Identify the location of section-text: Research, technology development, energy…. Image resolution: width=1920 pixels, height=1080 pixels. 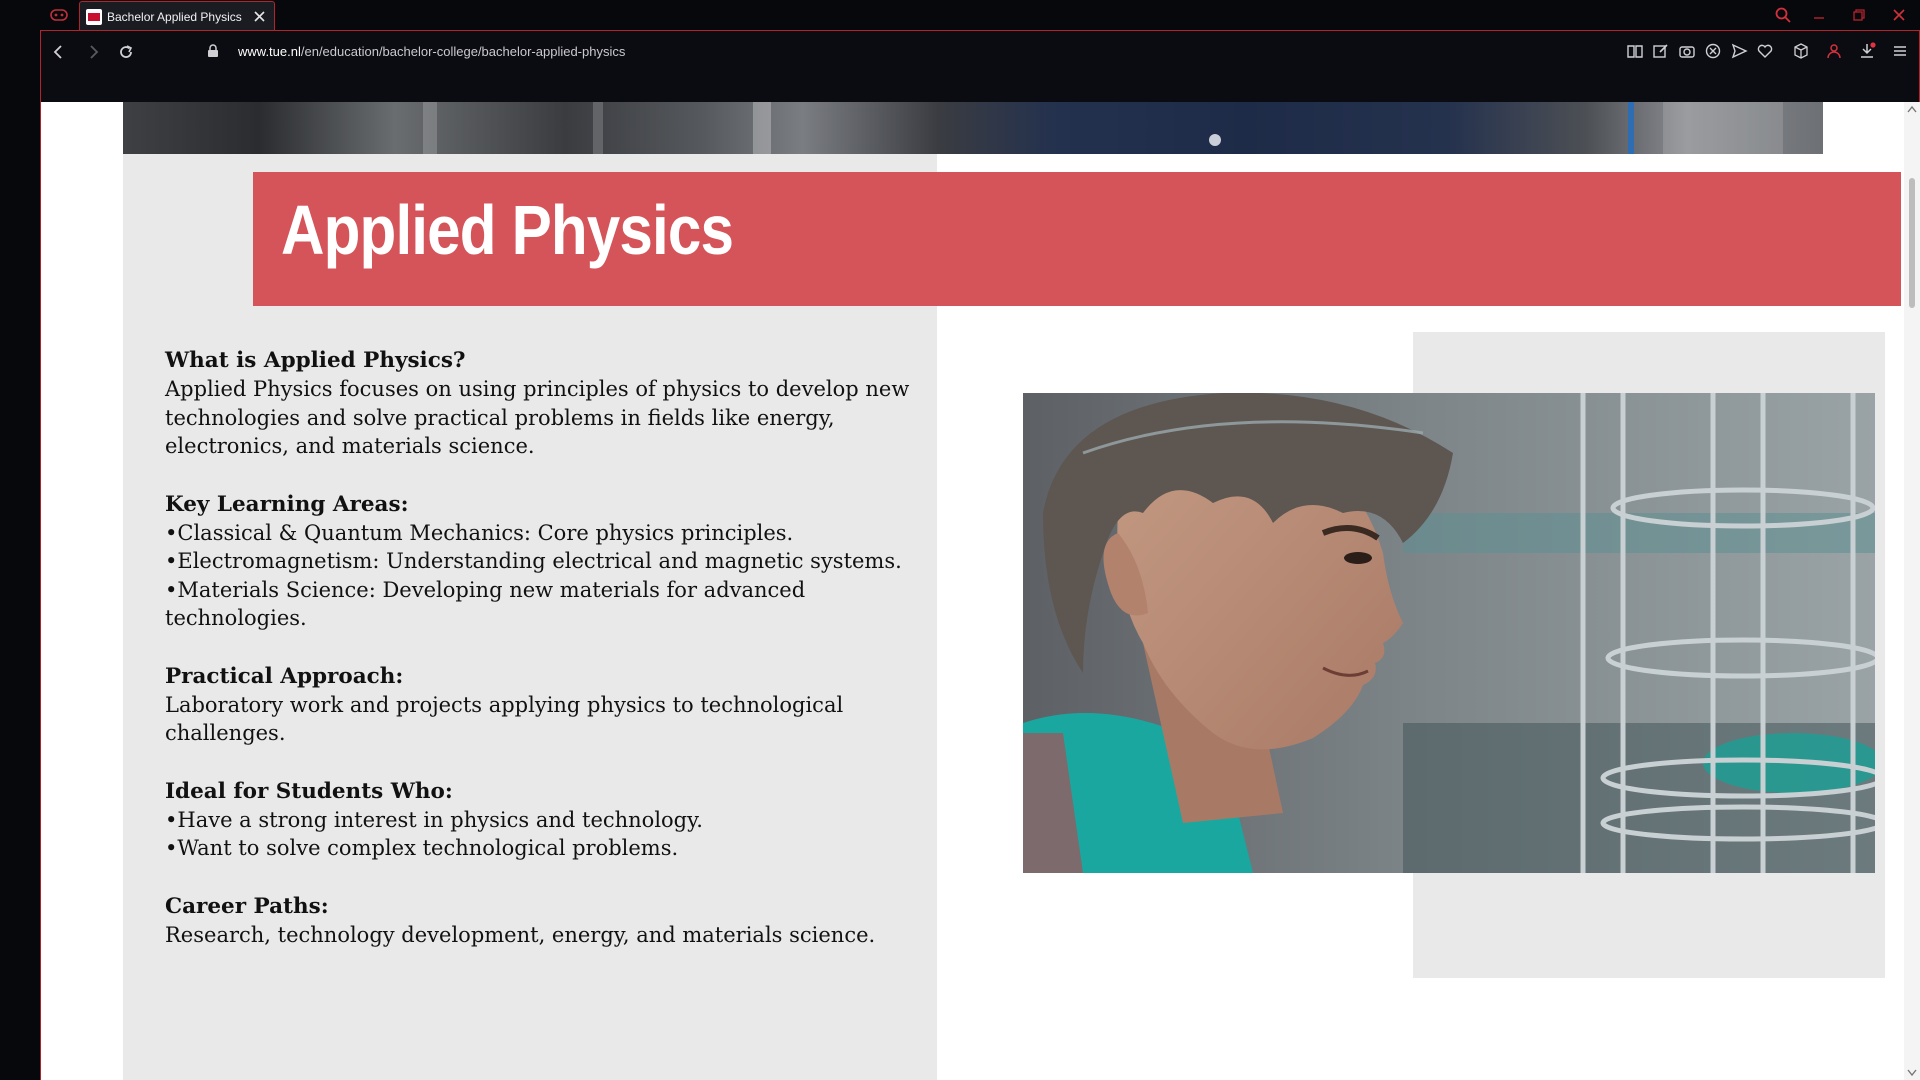
(520, 934).